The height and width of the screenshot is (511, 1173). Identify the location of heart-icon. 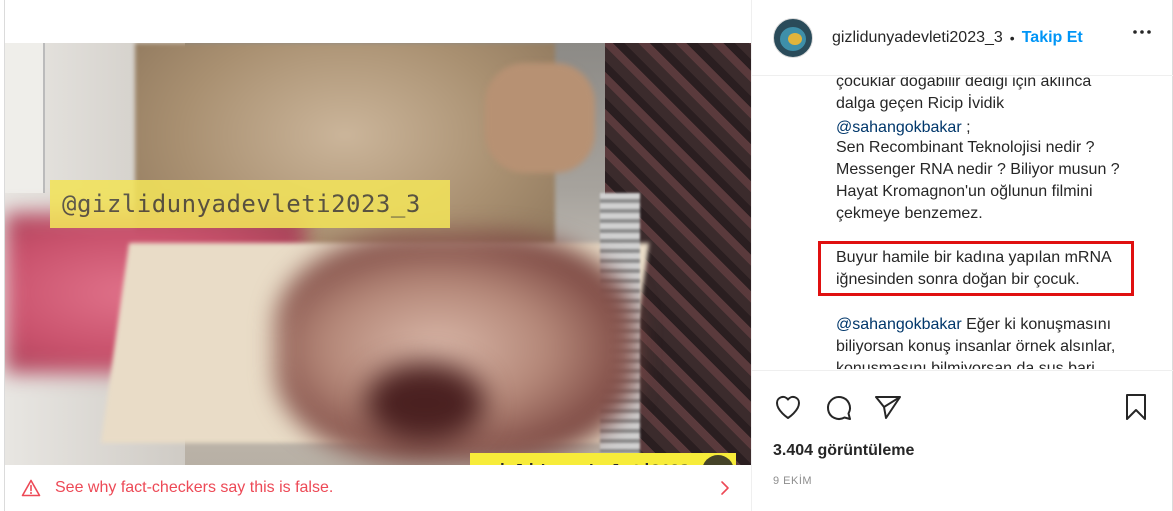
(788, 407).